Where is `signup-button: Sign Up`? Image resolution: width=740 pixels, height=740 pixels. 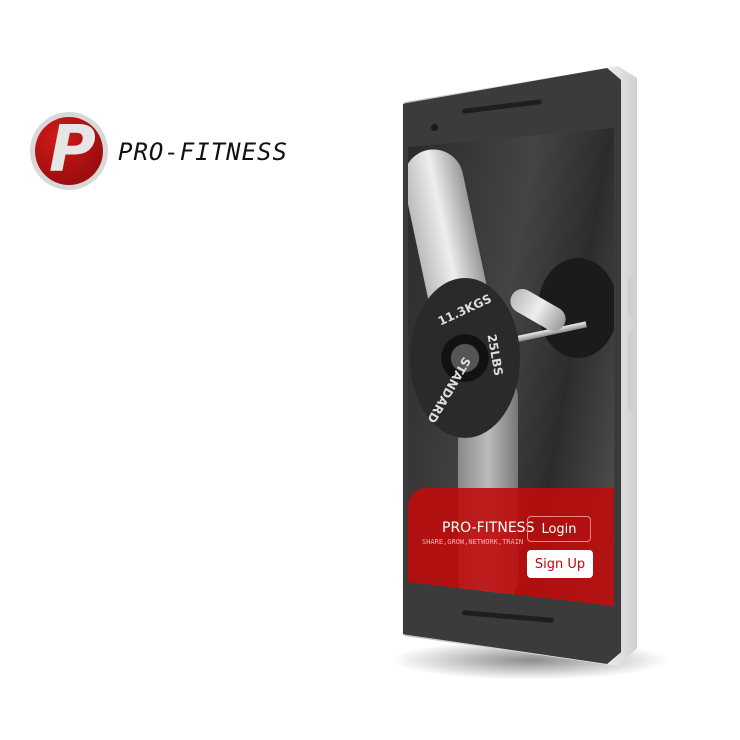
signup-button: Sign Up is located at coordinates (560, 564).